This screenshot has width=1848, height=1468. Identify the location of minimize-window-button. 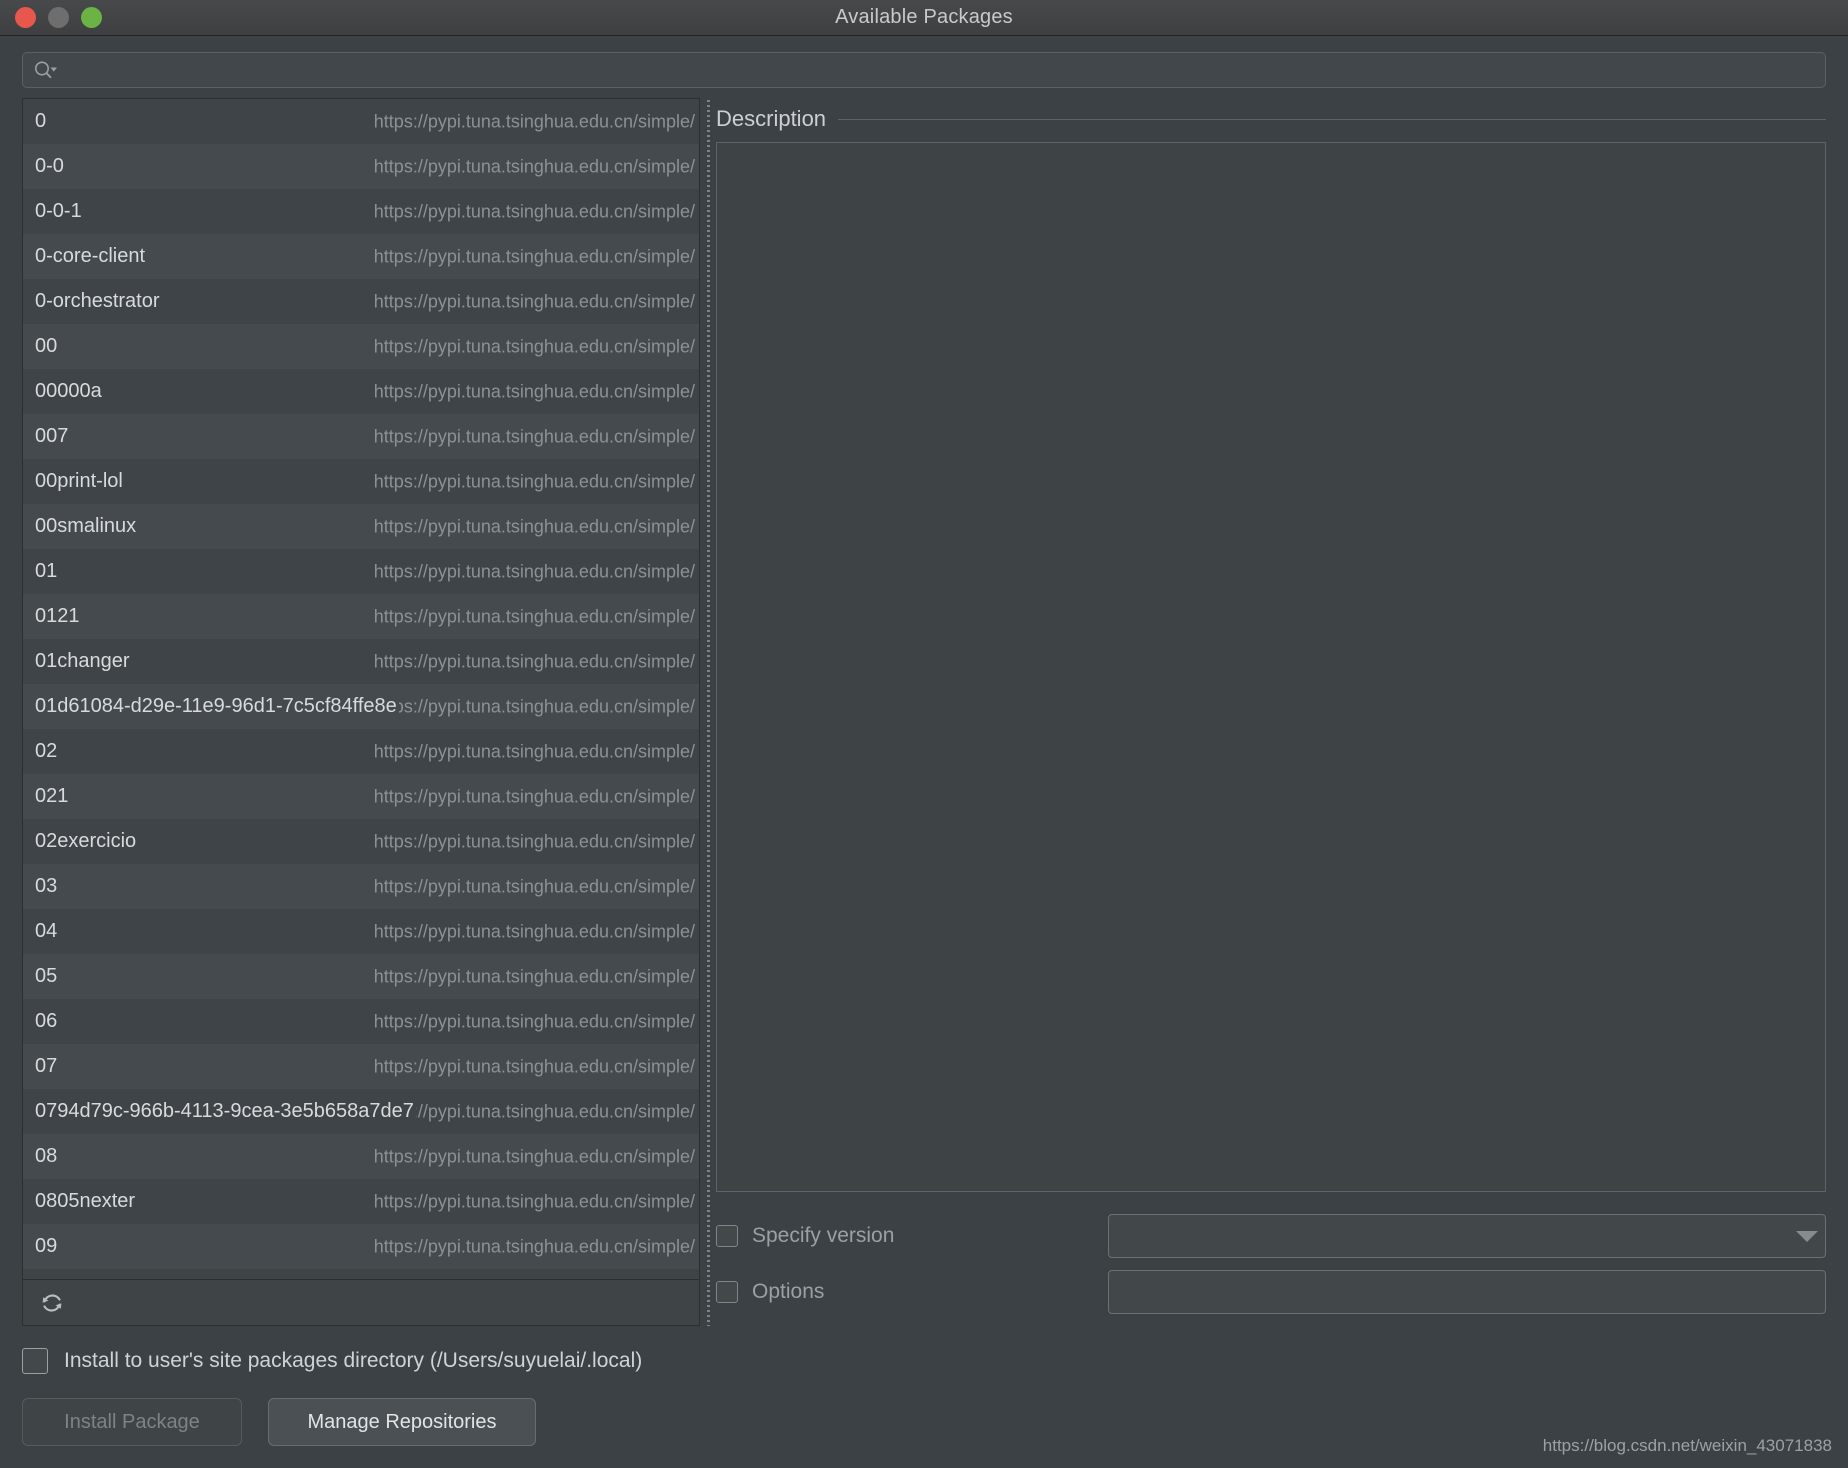
(58, 17).